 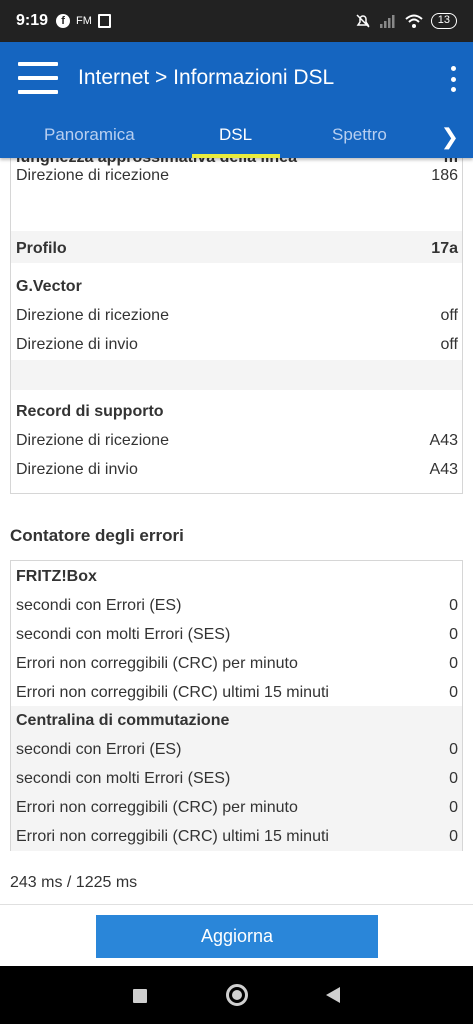 I want to click on home-icon, so click(x=237, y=995).